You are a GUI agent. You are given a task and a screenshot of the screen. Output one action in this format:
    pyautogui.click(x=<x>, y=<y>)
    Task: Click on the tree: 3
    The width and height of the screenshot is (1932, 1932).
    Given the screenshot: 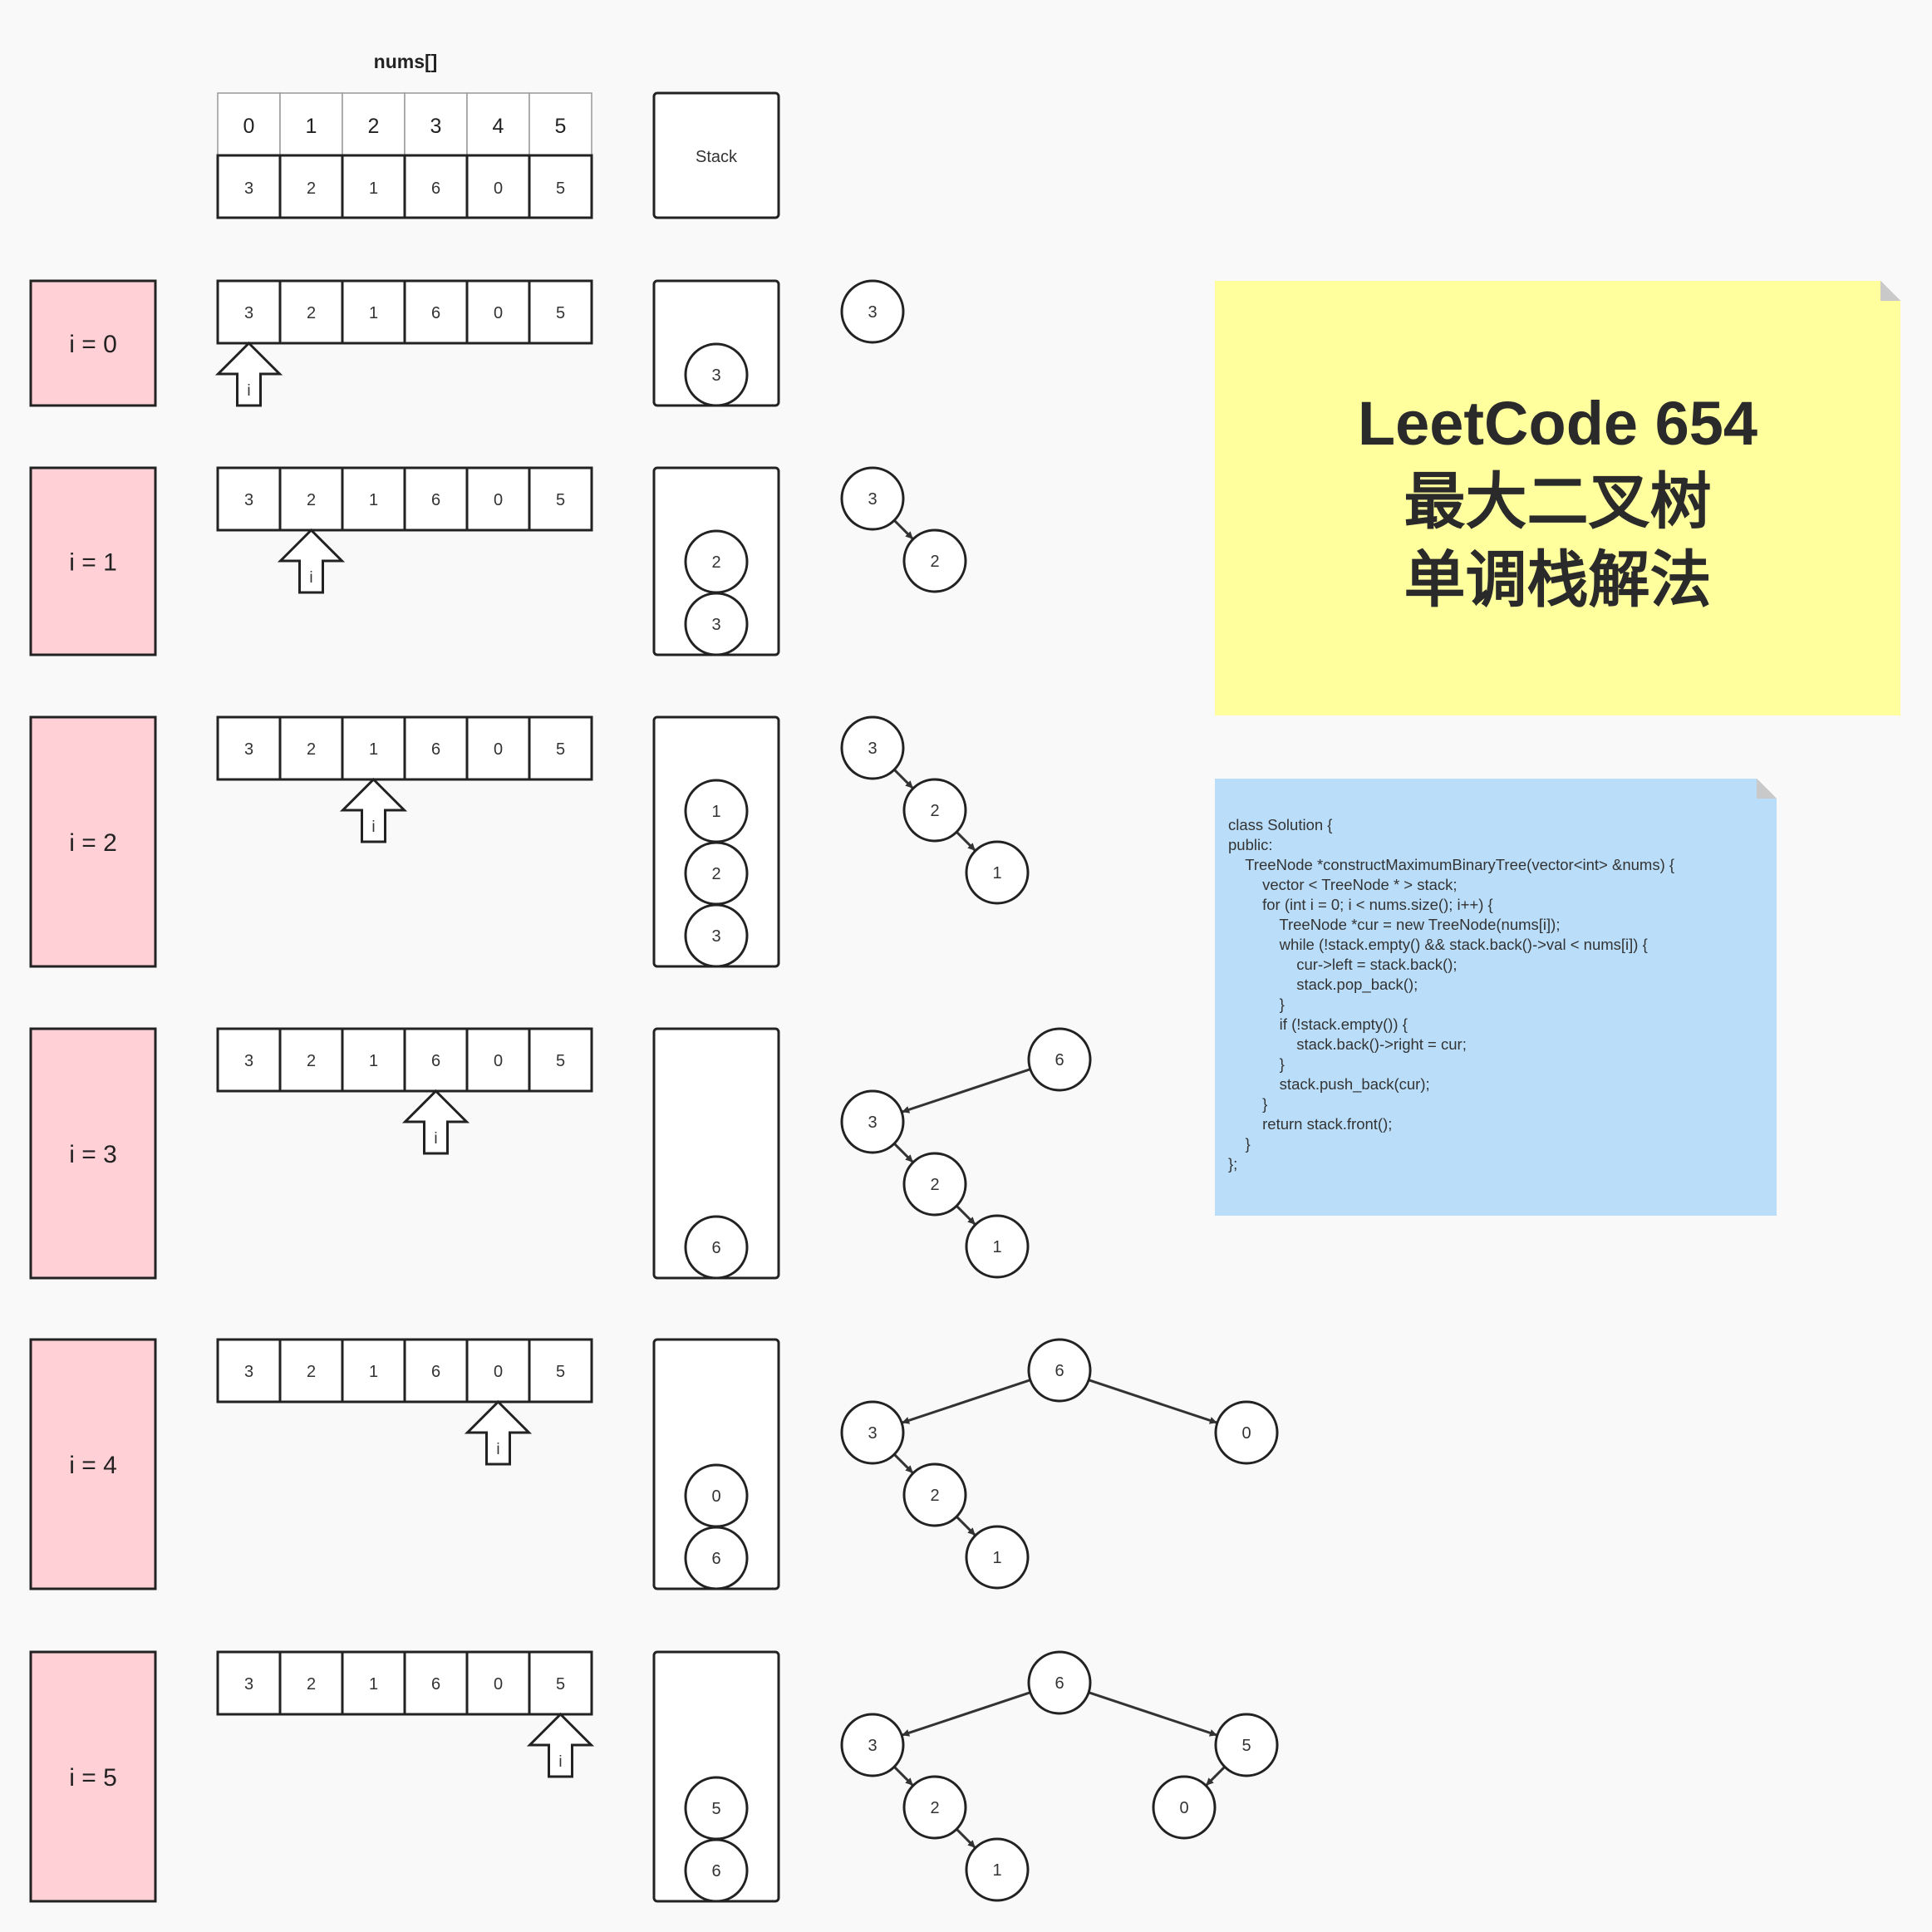 What is the action you would take?
    pyautogui.click(x=872, y=311)
    